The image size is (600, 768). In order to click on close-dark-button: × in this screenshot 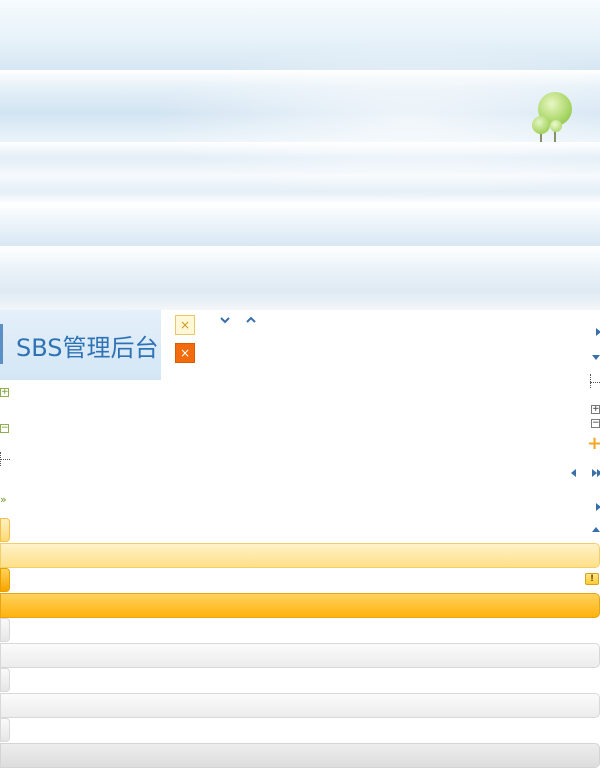, I will do `click(185, 353)`.